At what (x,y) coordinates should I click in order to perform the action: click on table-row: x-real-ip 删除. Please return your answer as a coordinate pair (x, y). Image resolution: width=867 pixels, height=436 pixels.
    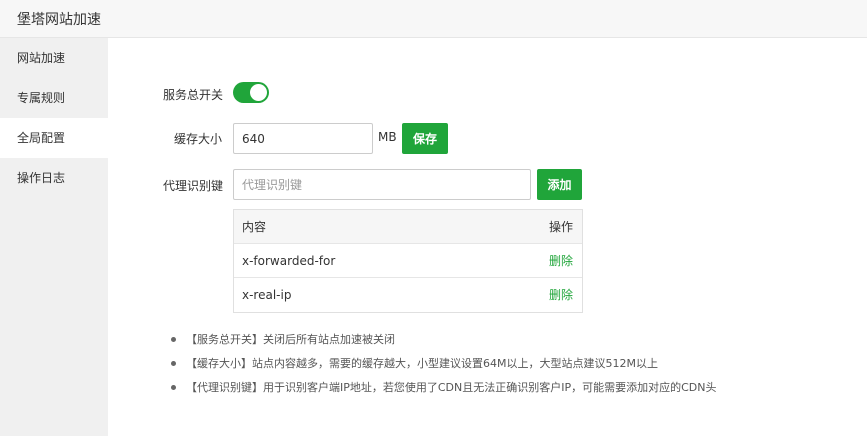
    Looking at the image, I should click on (408, 295).